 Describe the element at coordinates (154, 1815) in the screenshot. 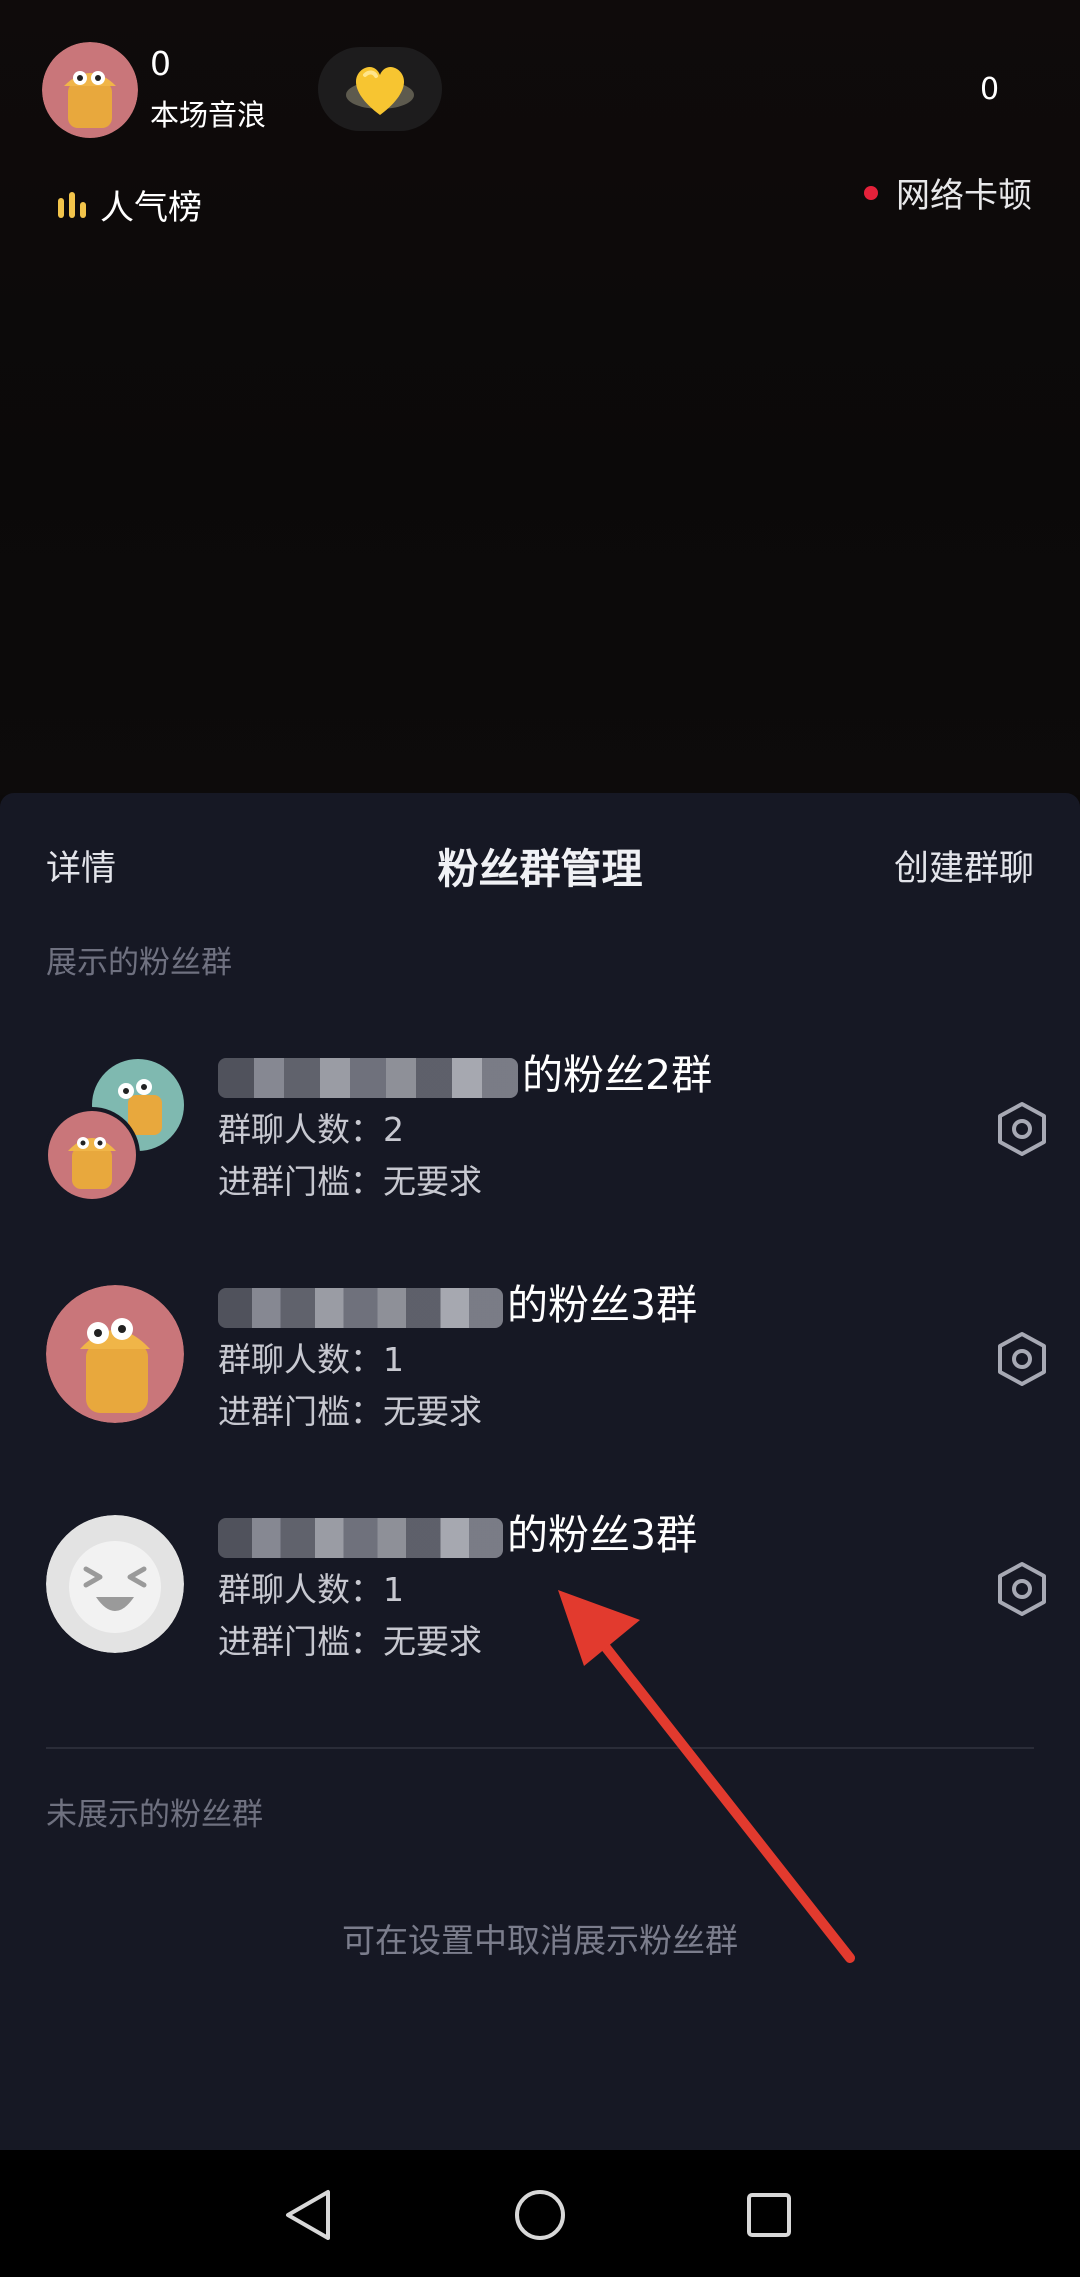

I see `hidden-groups-label: 未展示的粉丝群` at that location.